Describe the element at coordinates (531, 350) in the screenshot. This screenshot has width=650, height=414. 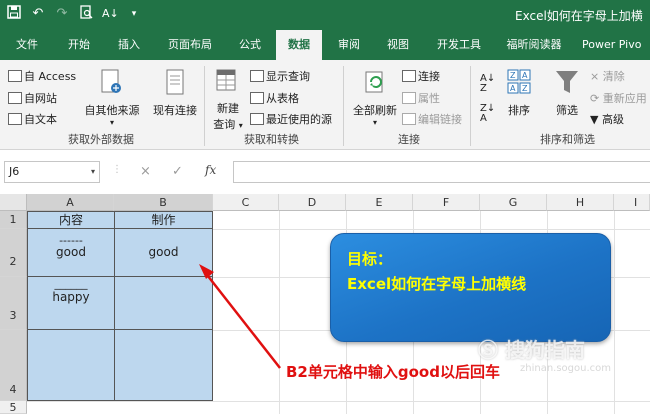
I see `watermark-logo: Ⓢ 搜狗指南` at that location.